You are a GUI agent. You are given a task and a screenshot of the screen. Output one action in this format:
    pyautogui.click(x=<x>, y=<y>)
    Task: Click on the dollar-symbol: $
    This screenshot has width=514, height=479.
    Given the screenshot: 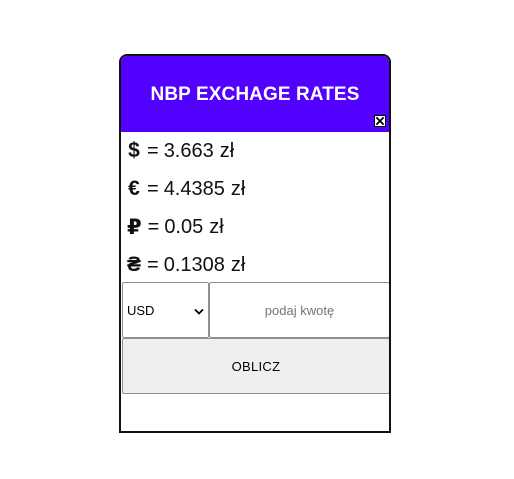 What is the action you would take?
    pyautogui.click(x=134, y=150)
    